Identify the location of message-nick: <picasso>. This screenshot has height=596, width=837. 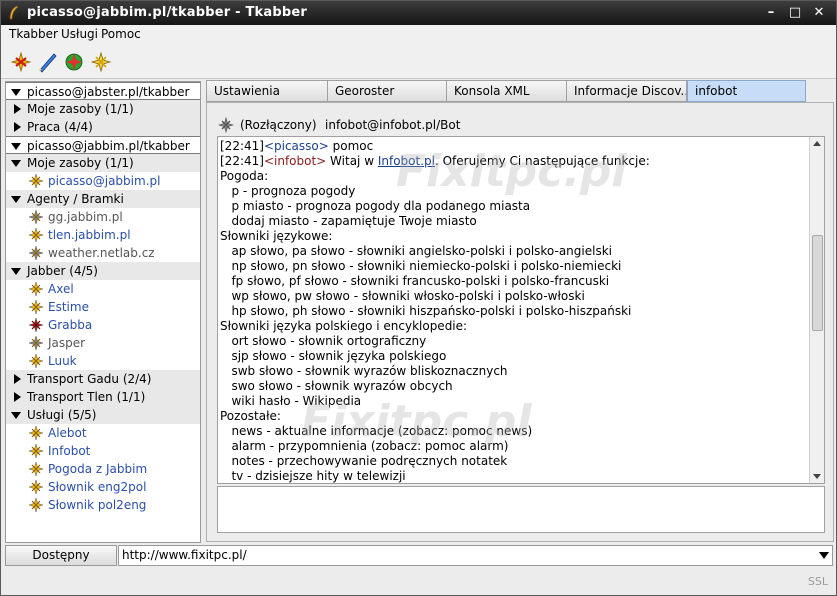
(296, 146).